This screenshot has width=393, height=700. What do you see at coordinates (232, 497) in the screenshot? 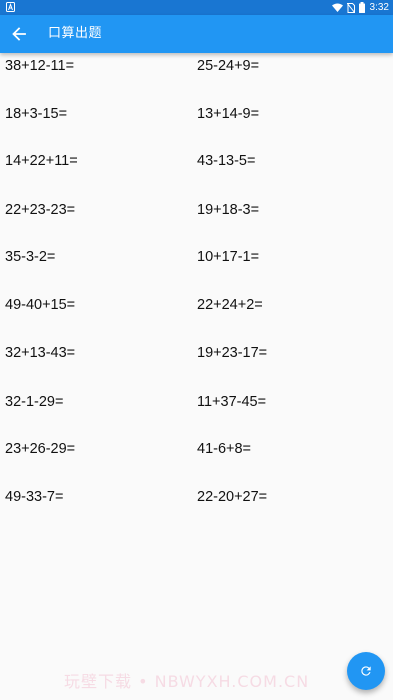
I see `problem-item: 22-20+27=` at bounding box center [232, 497].